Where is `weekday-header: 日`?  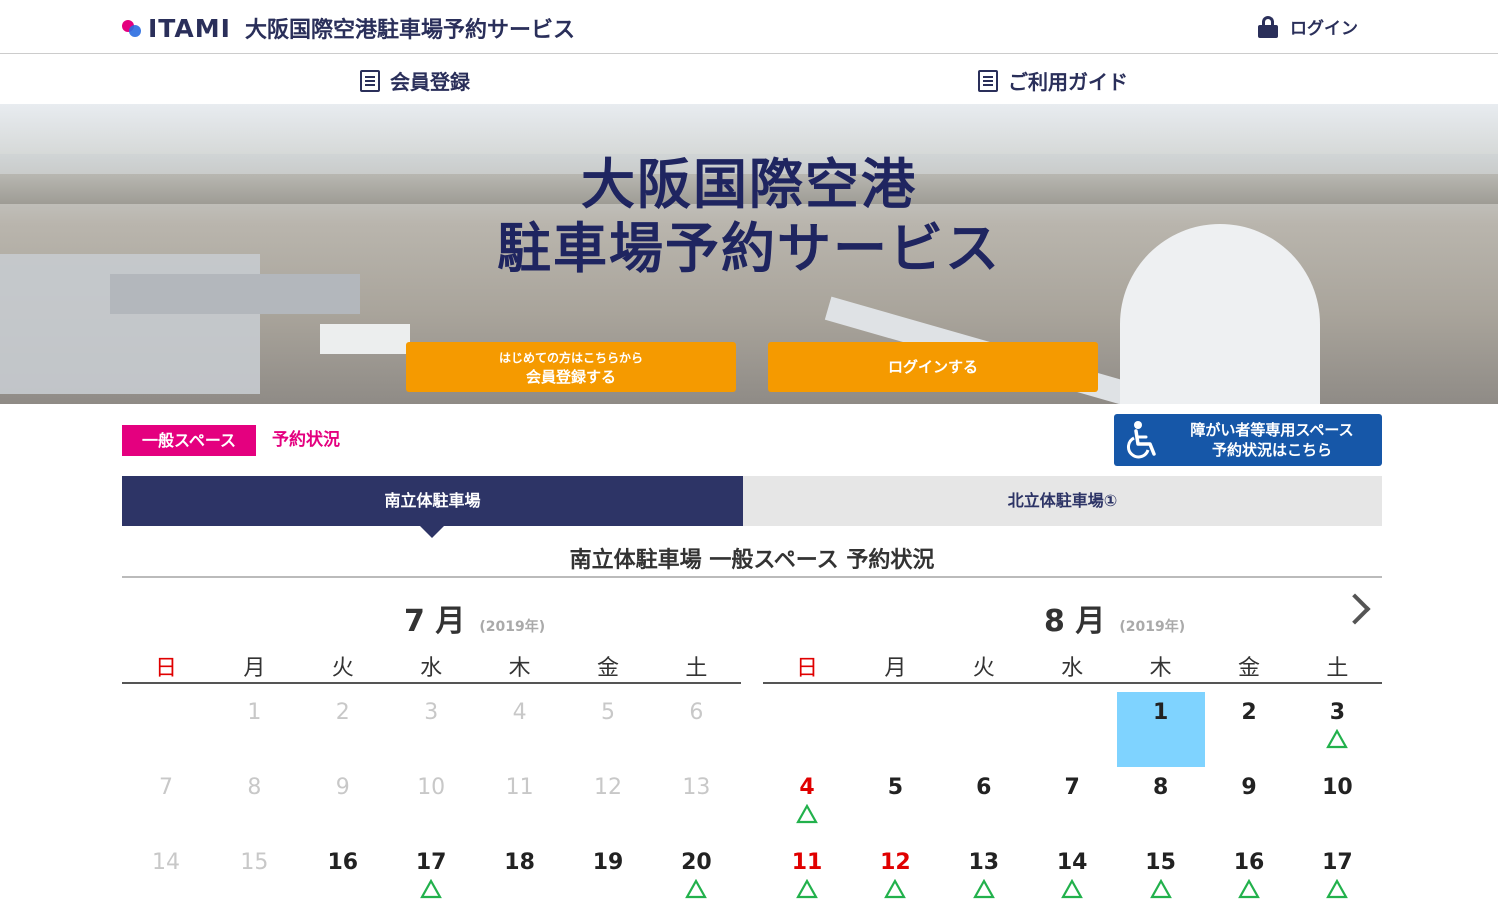 weekday-header: 日 is located at coordinates (165, 668).